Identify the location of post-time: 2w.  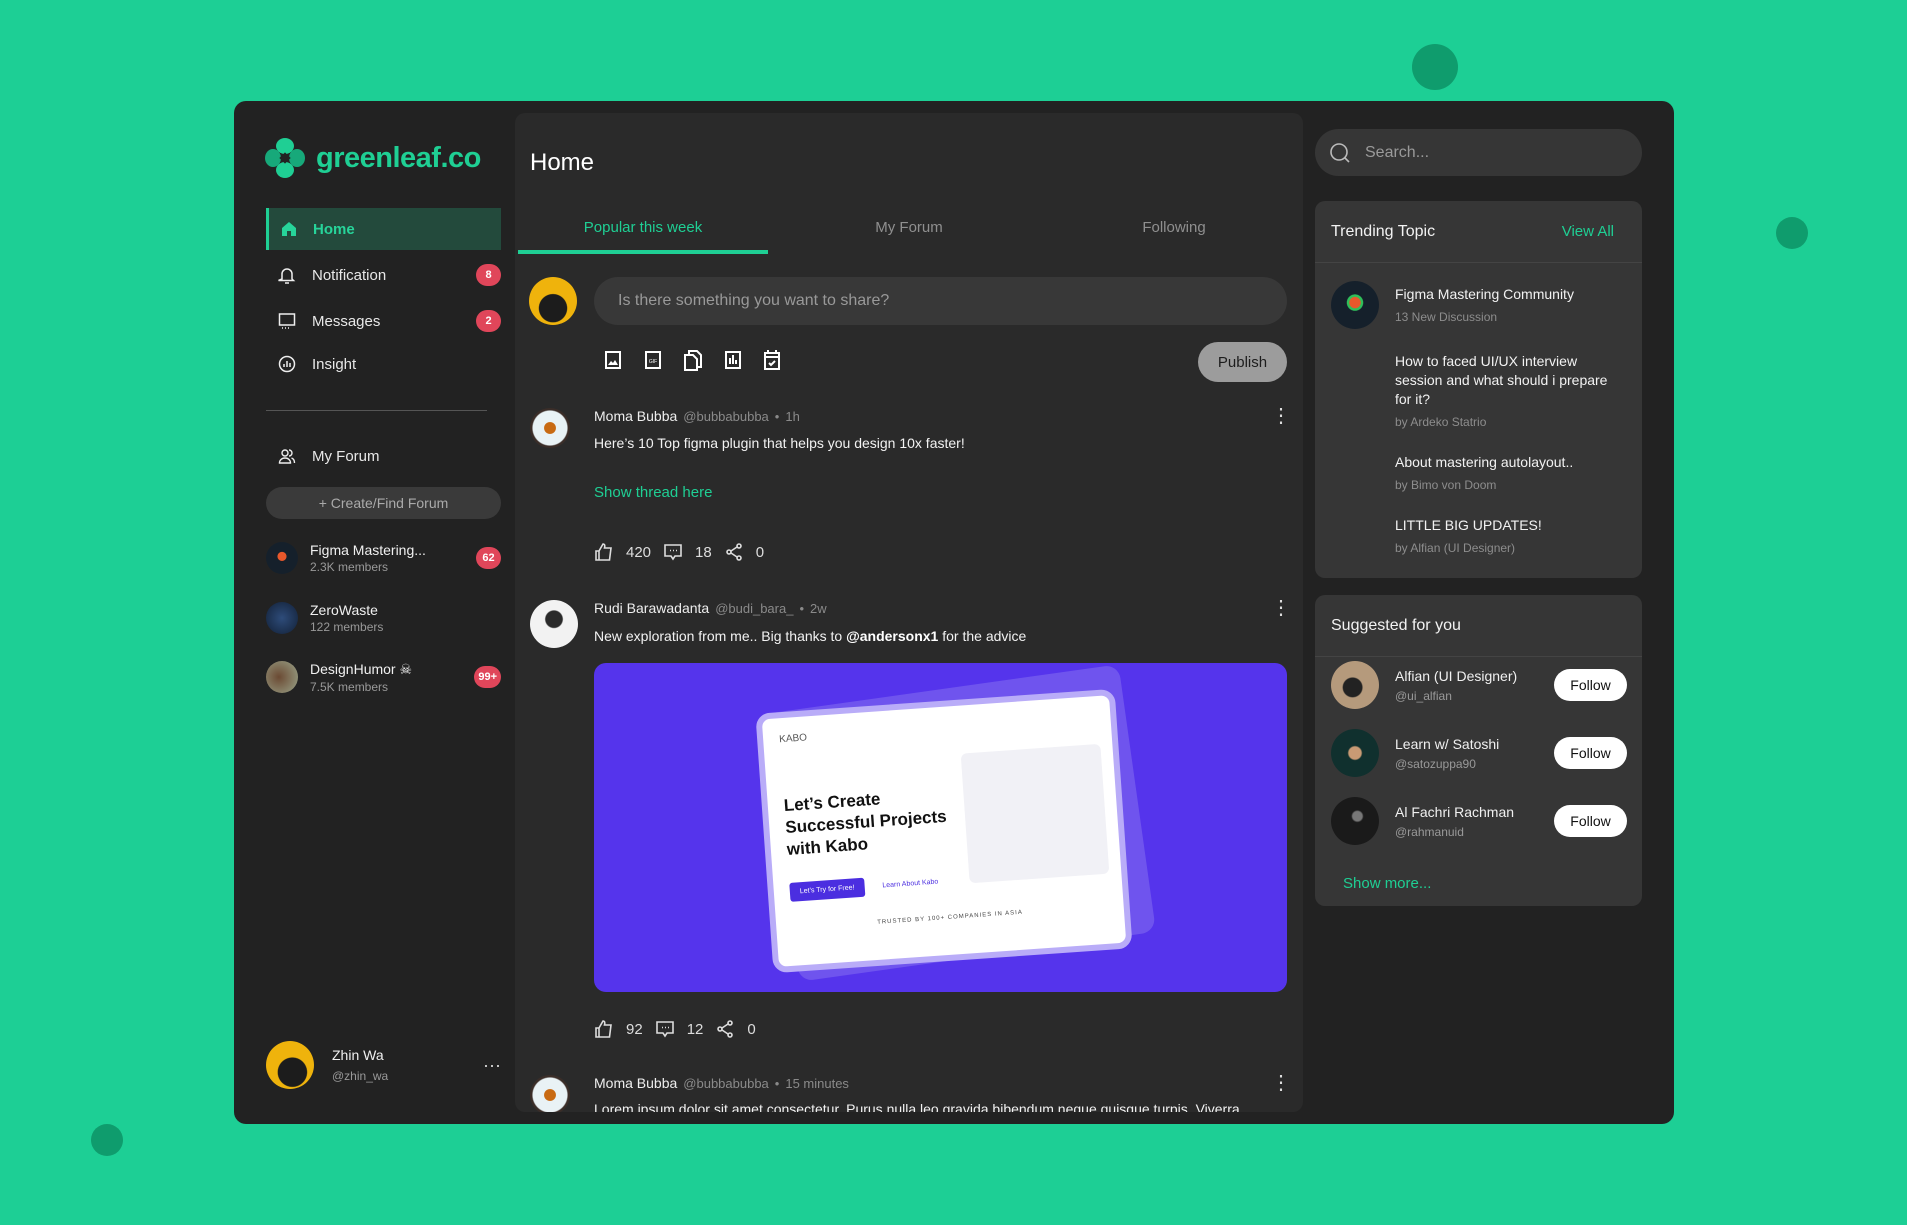
(818, 608).